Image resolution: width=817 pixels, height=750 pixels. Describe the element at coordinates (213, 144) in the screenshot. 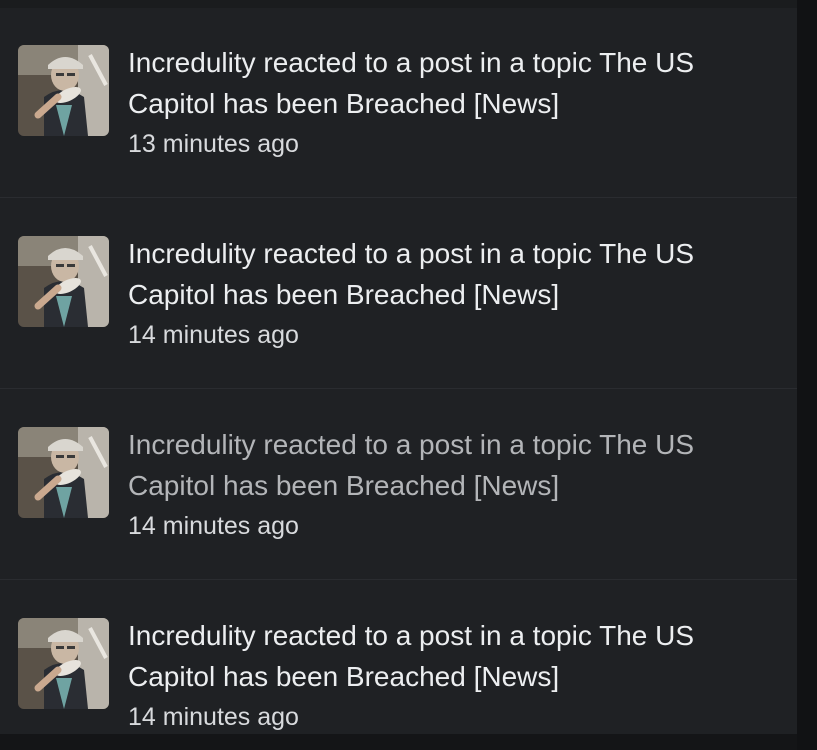

I see `notification-timestamp: 13 minutes ago` at that location.